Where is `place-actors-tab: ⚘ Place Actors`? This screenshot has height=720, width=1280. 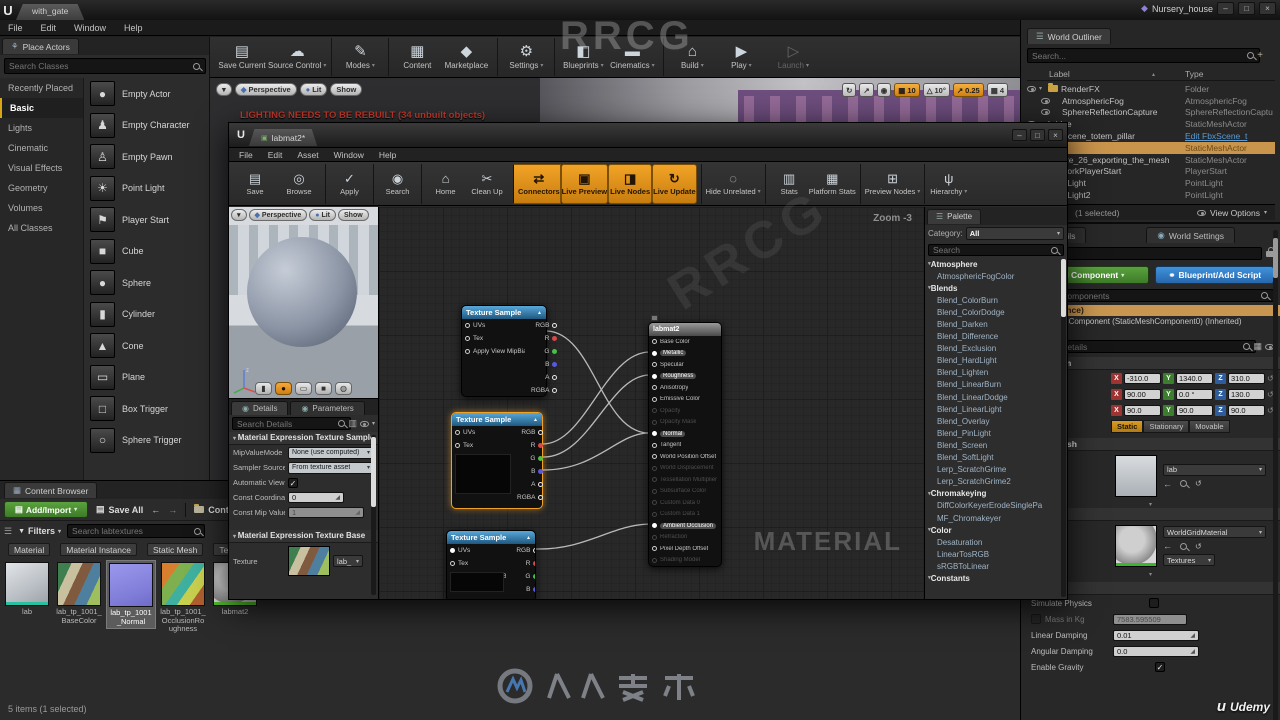 place-actors-tab: ⚘ Place Actors is located at coordinates (40, 46).